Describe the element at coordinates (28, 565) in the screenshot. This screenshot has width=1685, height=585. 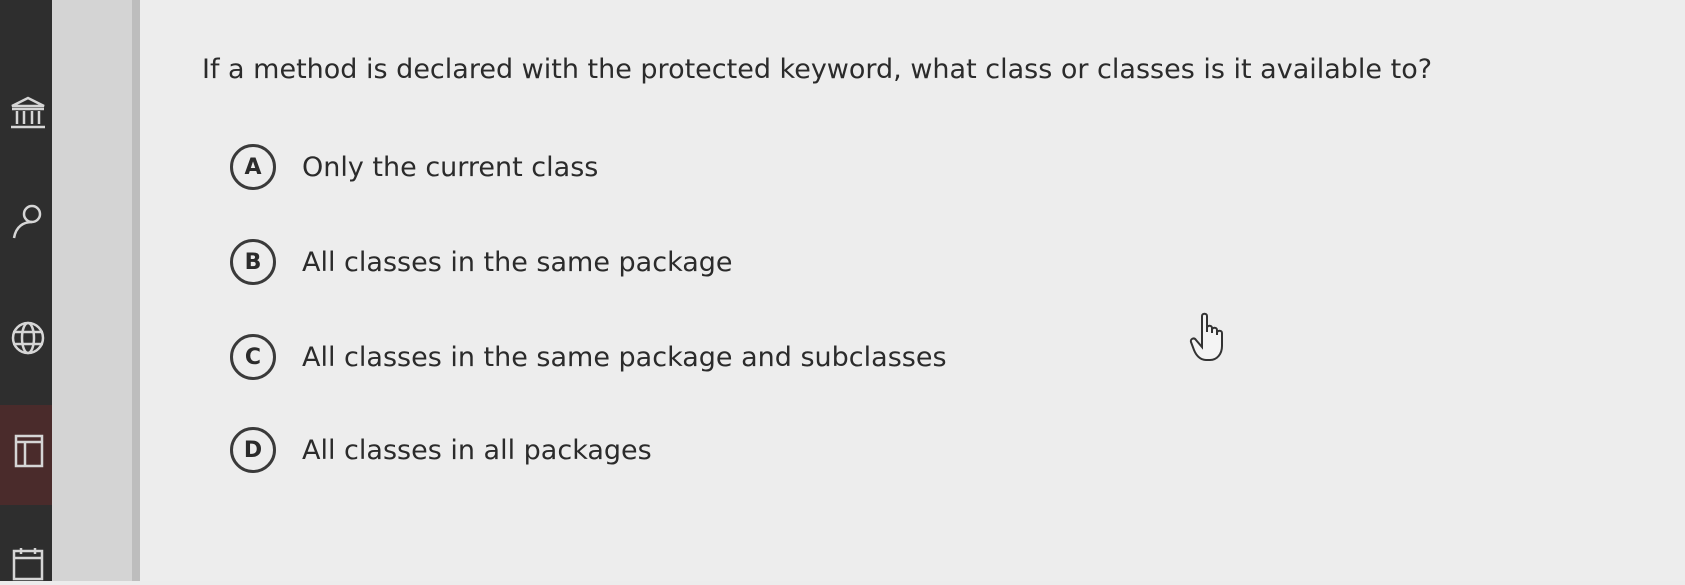
I see `calendar-icon` at that location.